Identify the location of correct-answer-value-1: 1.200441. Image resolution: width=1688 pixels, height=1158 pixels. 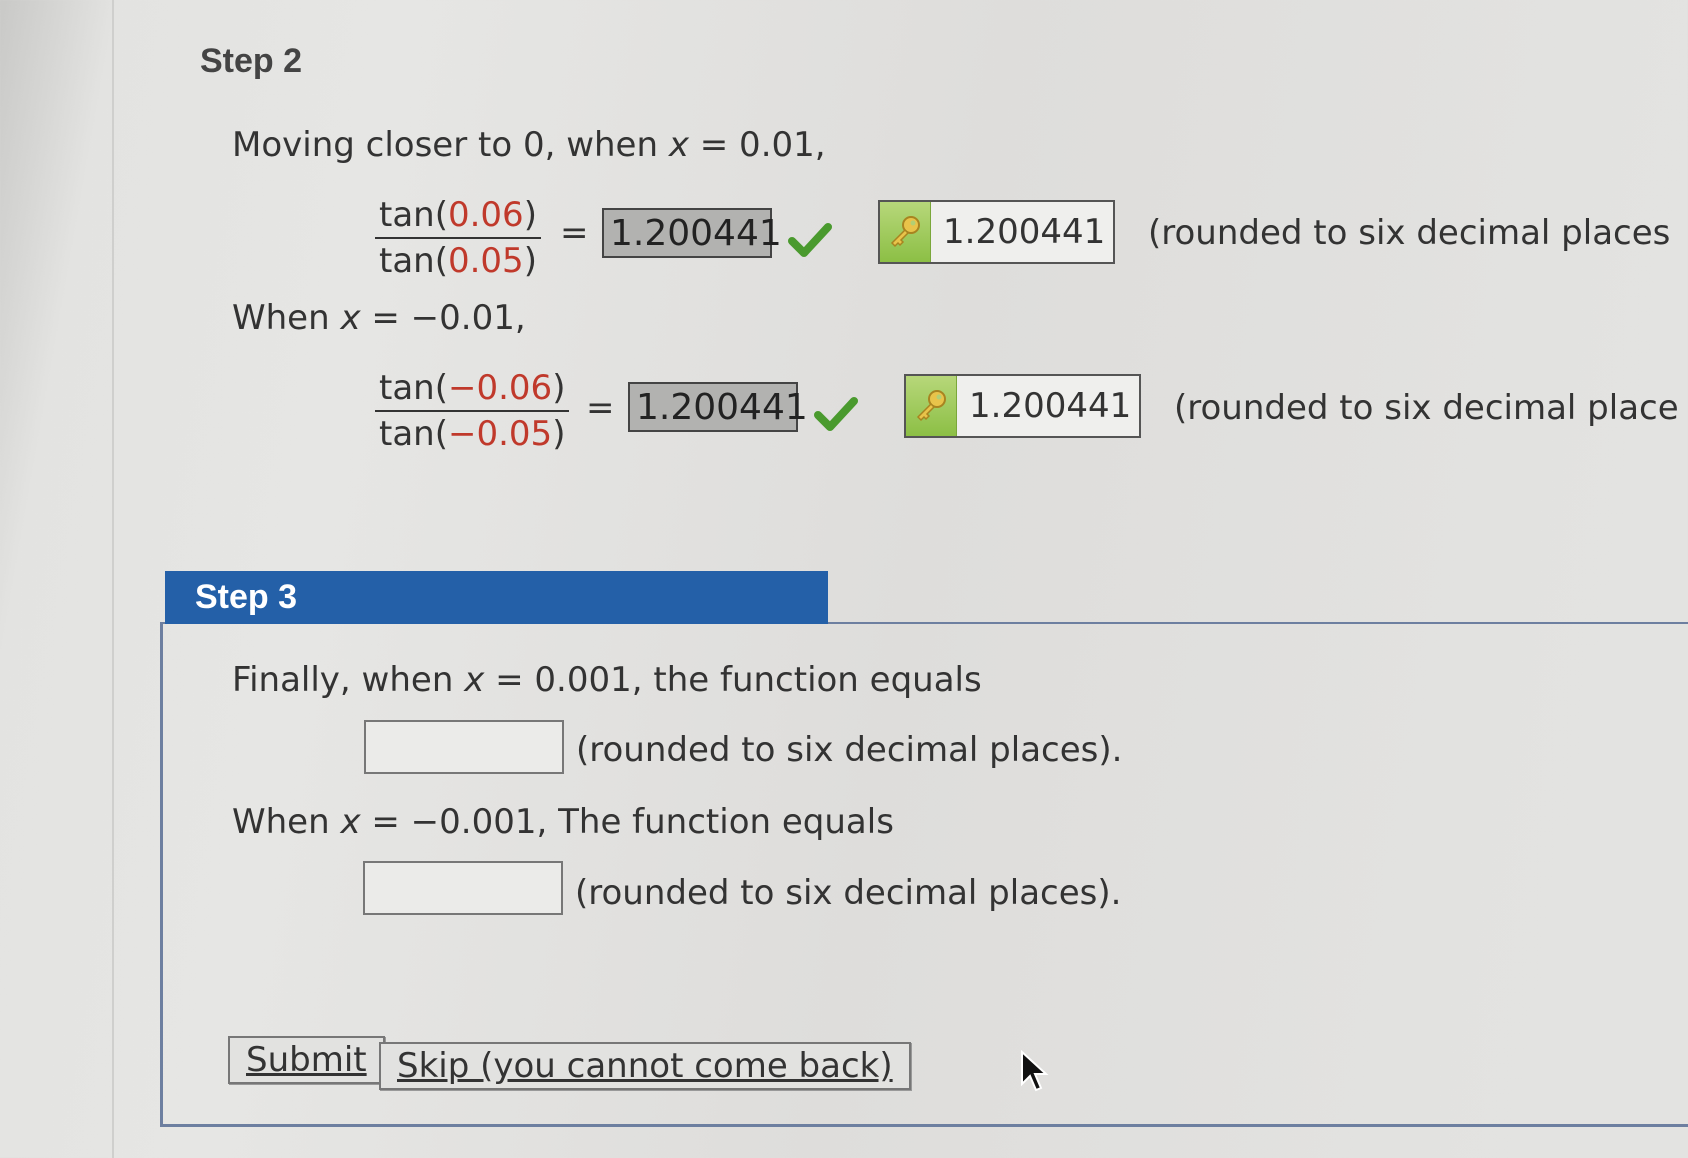
(1024, 232).